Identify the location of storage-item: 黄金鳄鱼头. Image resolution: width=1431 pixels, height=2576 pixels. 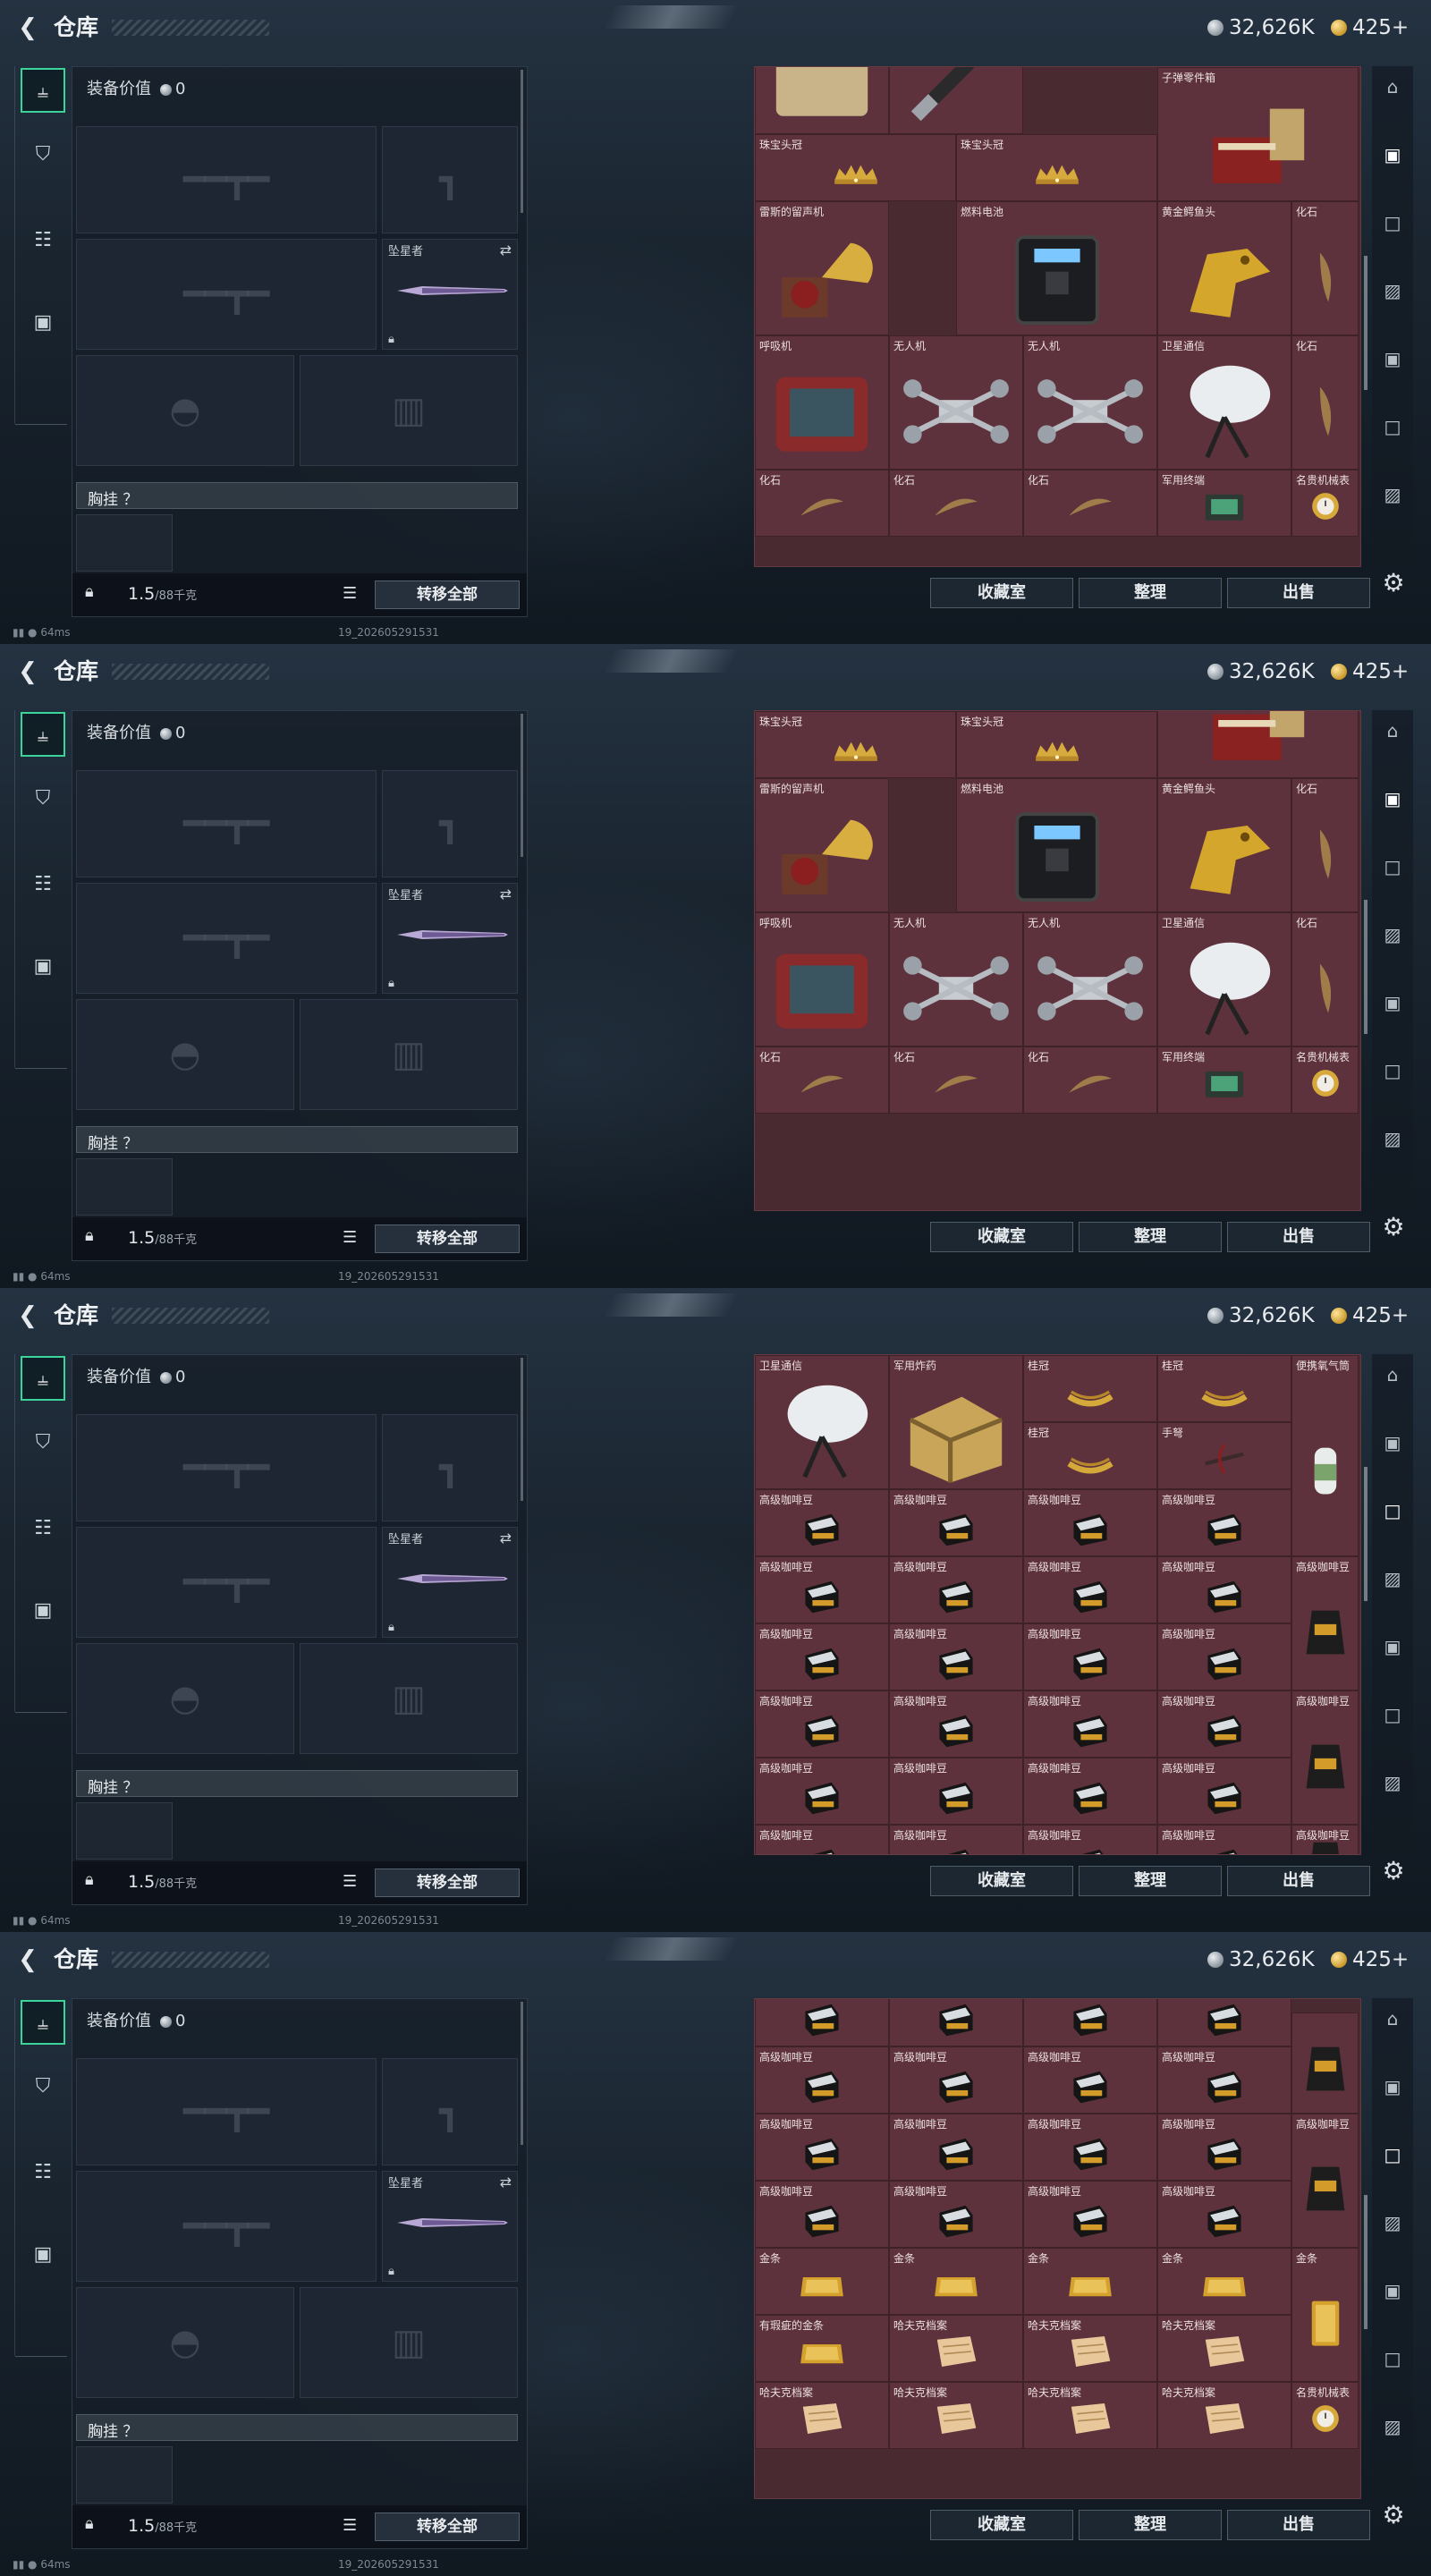
(1224, 845).